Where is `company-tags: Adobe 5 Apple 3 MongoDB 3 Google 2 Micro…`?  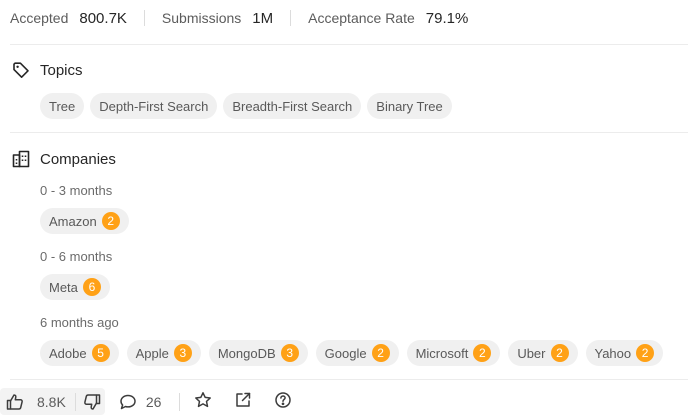
company-tags: Adobe 5 Apple 3 MongoDB 3 Google 2 Micro… is located at coordinates (352, 353).